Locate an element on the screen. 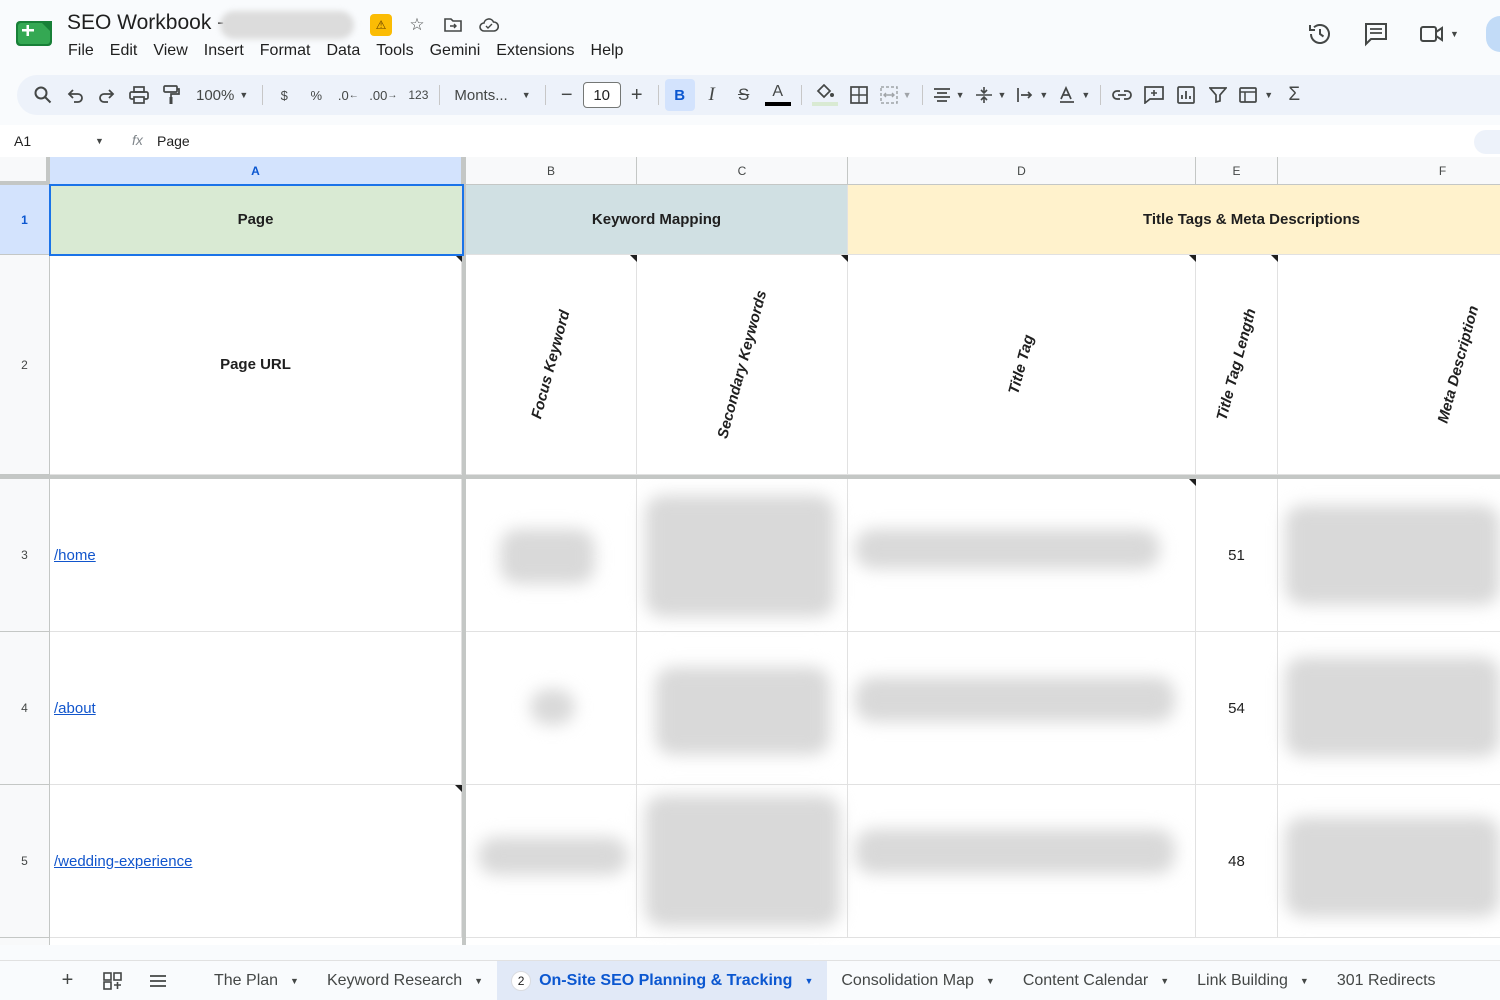 This screenshot has height=1000, width=1500. paint-format-icon is located at coordinates (171, 95).